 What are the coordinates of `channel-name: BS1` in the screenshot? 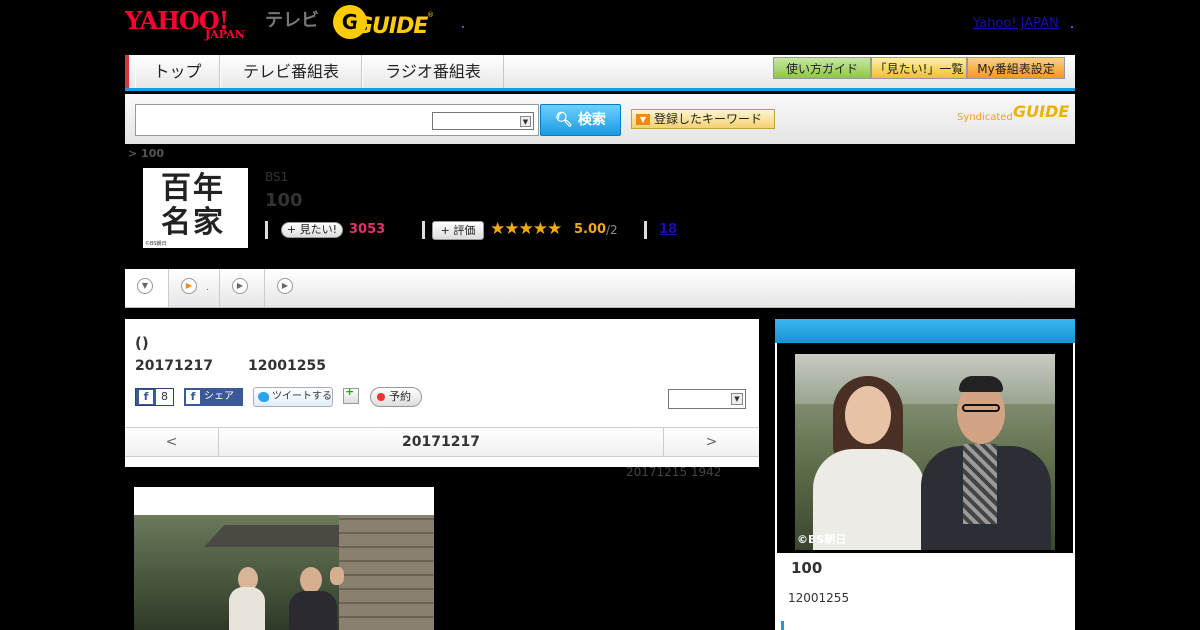 It's located at (277, 177).